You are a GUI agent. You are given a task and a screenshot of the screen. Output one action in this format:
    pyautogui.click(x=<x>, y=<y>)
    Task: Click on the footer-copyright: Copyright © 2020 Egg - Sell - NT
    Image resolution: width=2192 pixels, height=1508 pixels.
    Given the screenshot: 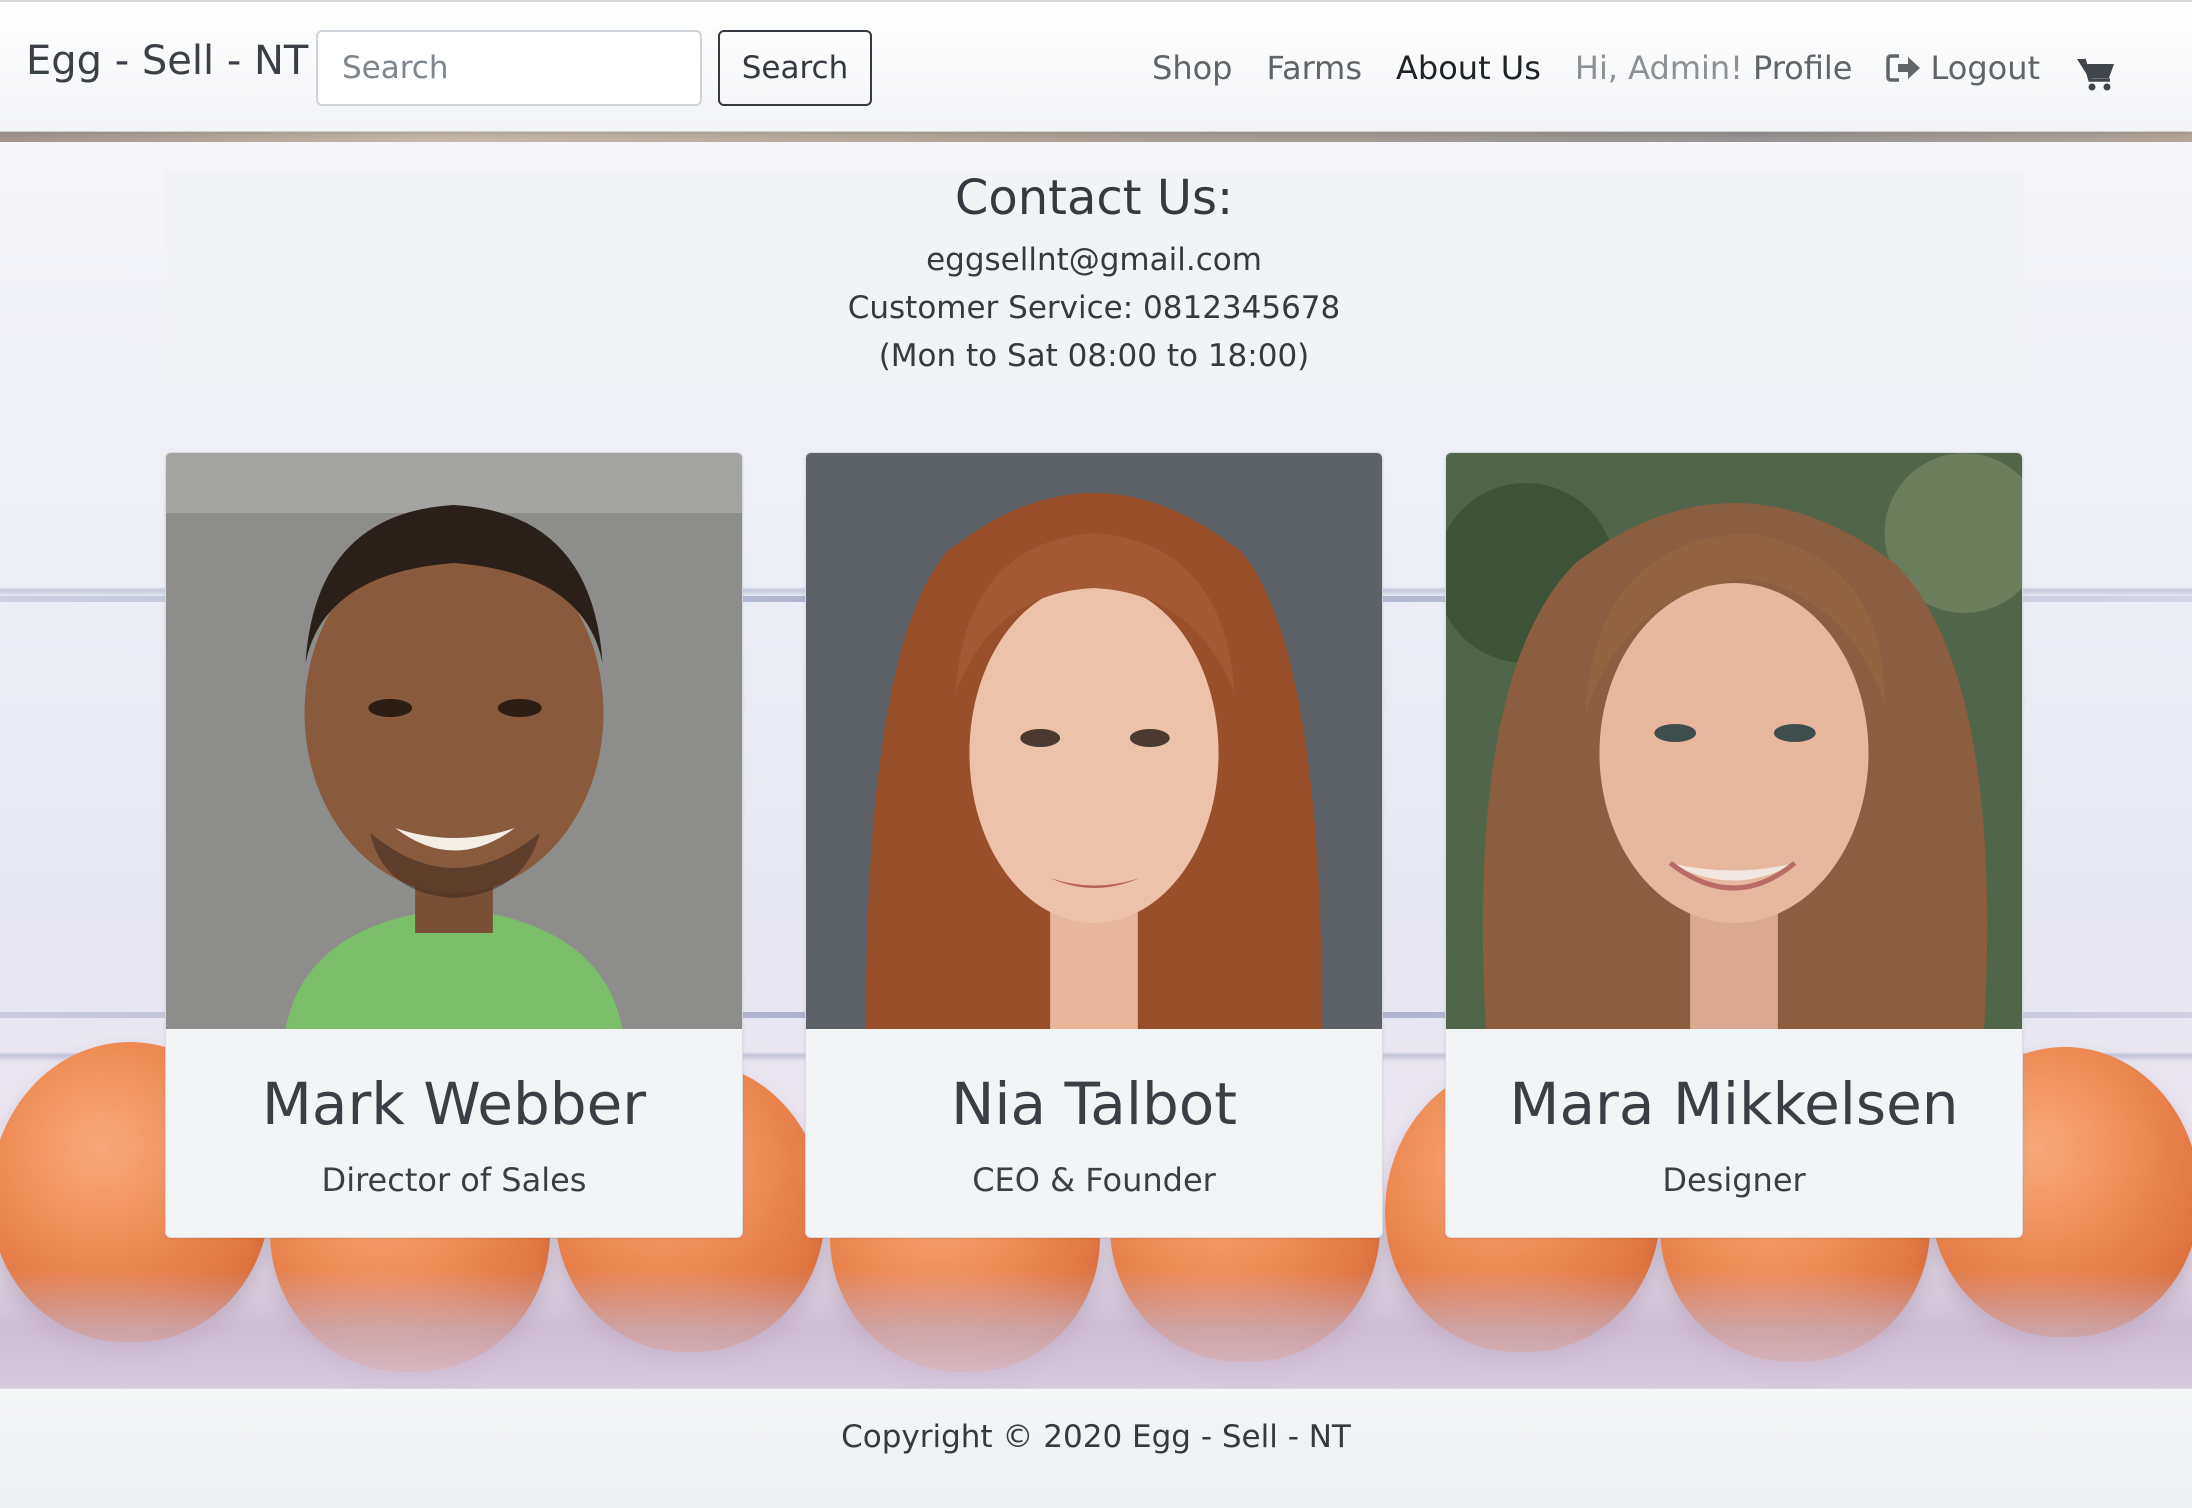 What is the action you would take?
    pyautogui.click(x=1096, y=1437)
    